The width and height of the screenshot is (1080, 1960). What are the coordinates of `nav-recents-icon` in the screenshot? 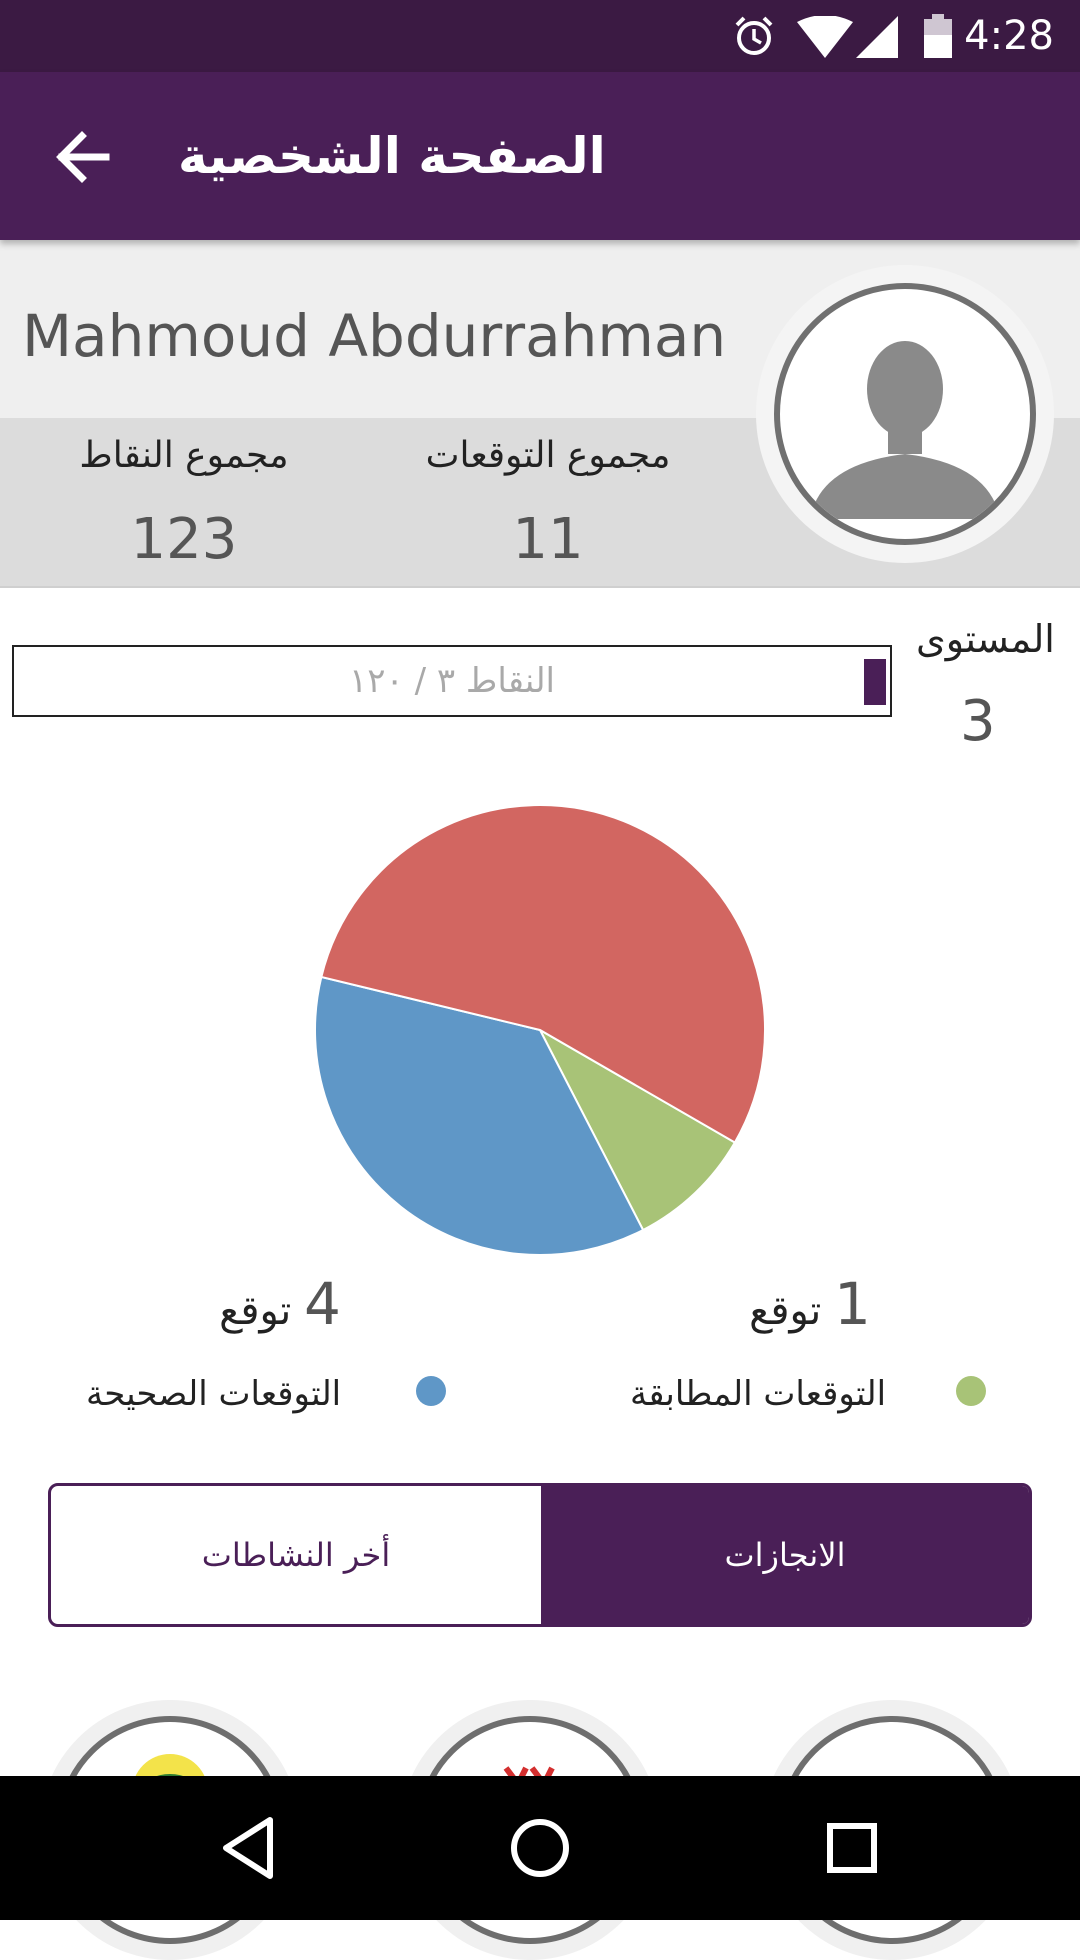 It's located at (852, 1848).